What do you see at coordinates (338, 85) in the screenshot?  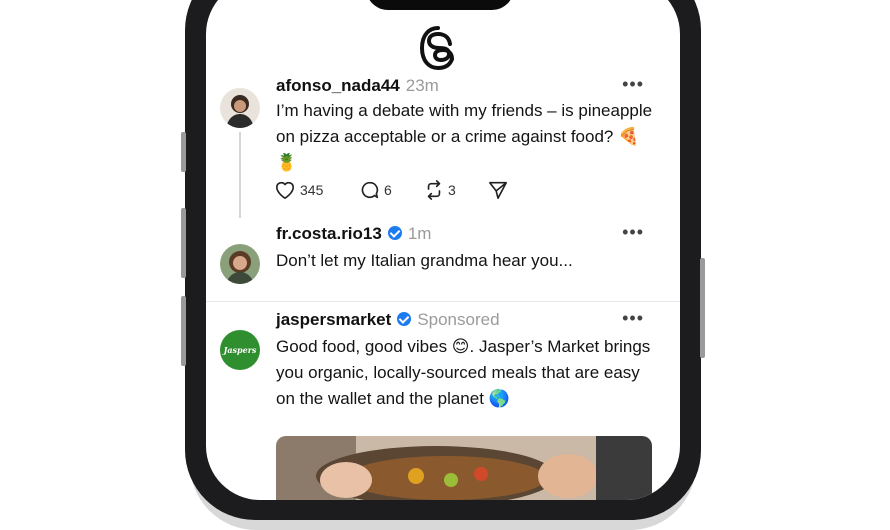 I see `username: afonso_nada44` at bounding box center [338, 85].